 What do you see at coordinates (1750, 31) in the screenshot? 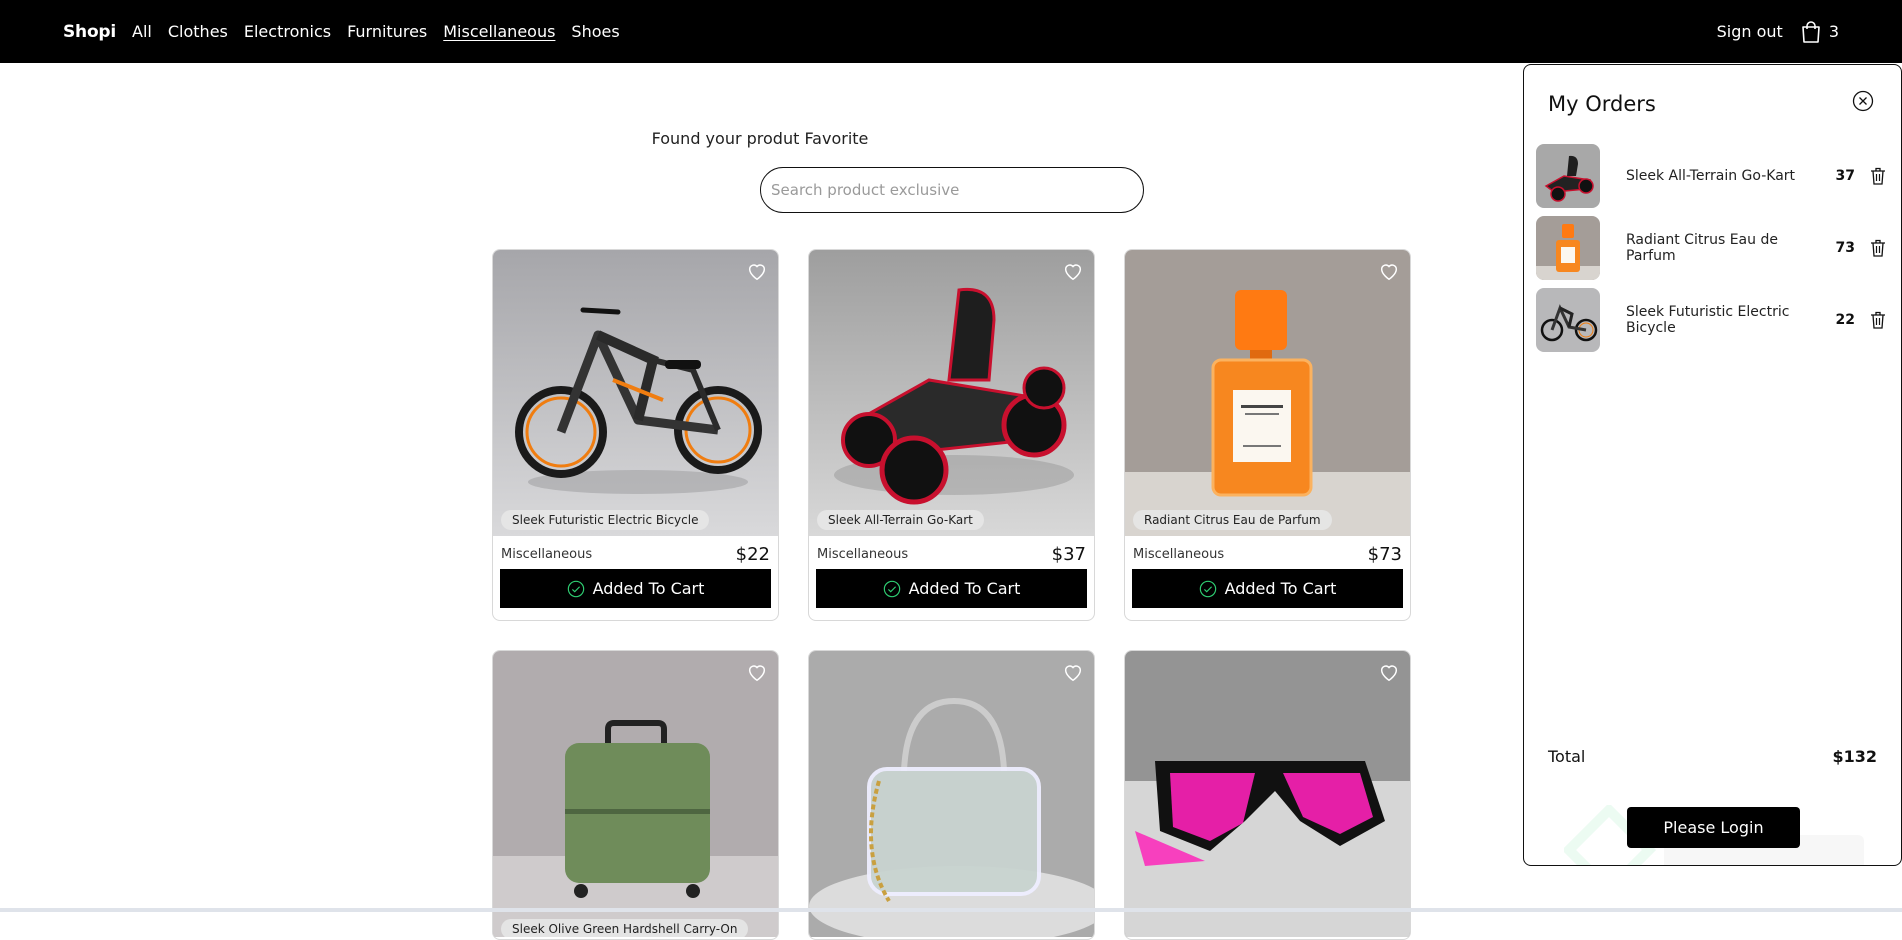
I see `sign-out-link: Sign out` at bounding box center [1750, 31].